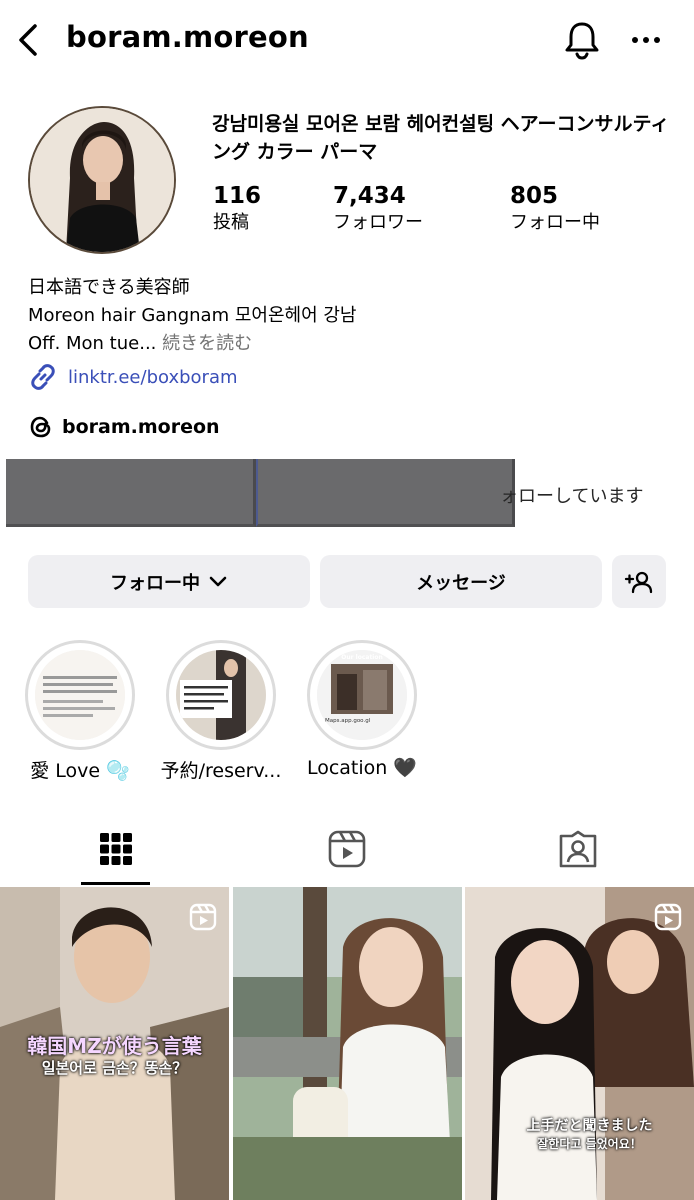 Image resolution: width=694 pixels, height=1200 pixels. I want to click on reels-icon, so click(346, 849).